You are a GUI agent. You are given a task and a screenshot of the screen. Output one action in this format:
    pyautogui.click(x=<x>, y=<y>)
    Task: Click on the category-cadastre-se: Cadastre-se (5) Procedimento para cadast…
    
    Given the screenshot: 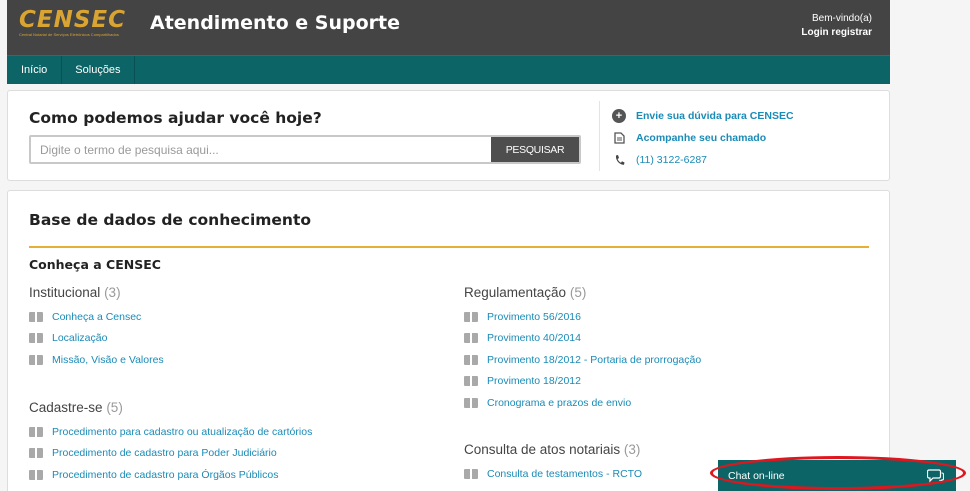 What is the action you would take?
    pyautogui.click(x=170, y=442)
    